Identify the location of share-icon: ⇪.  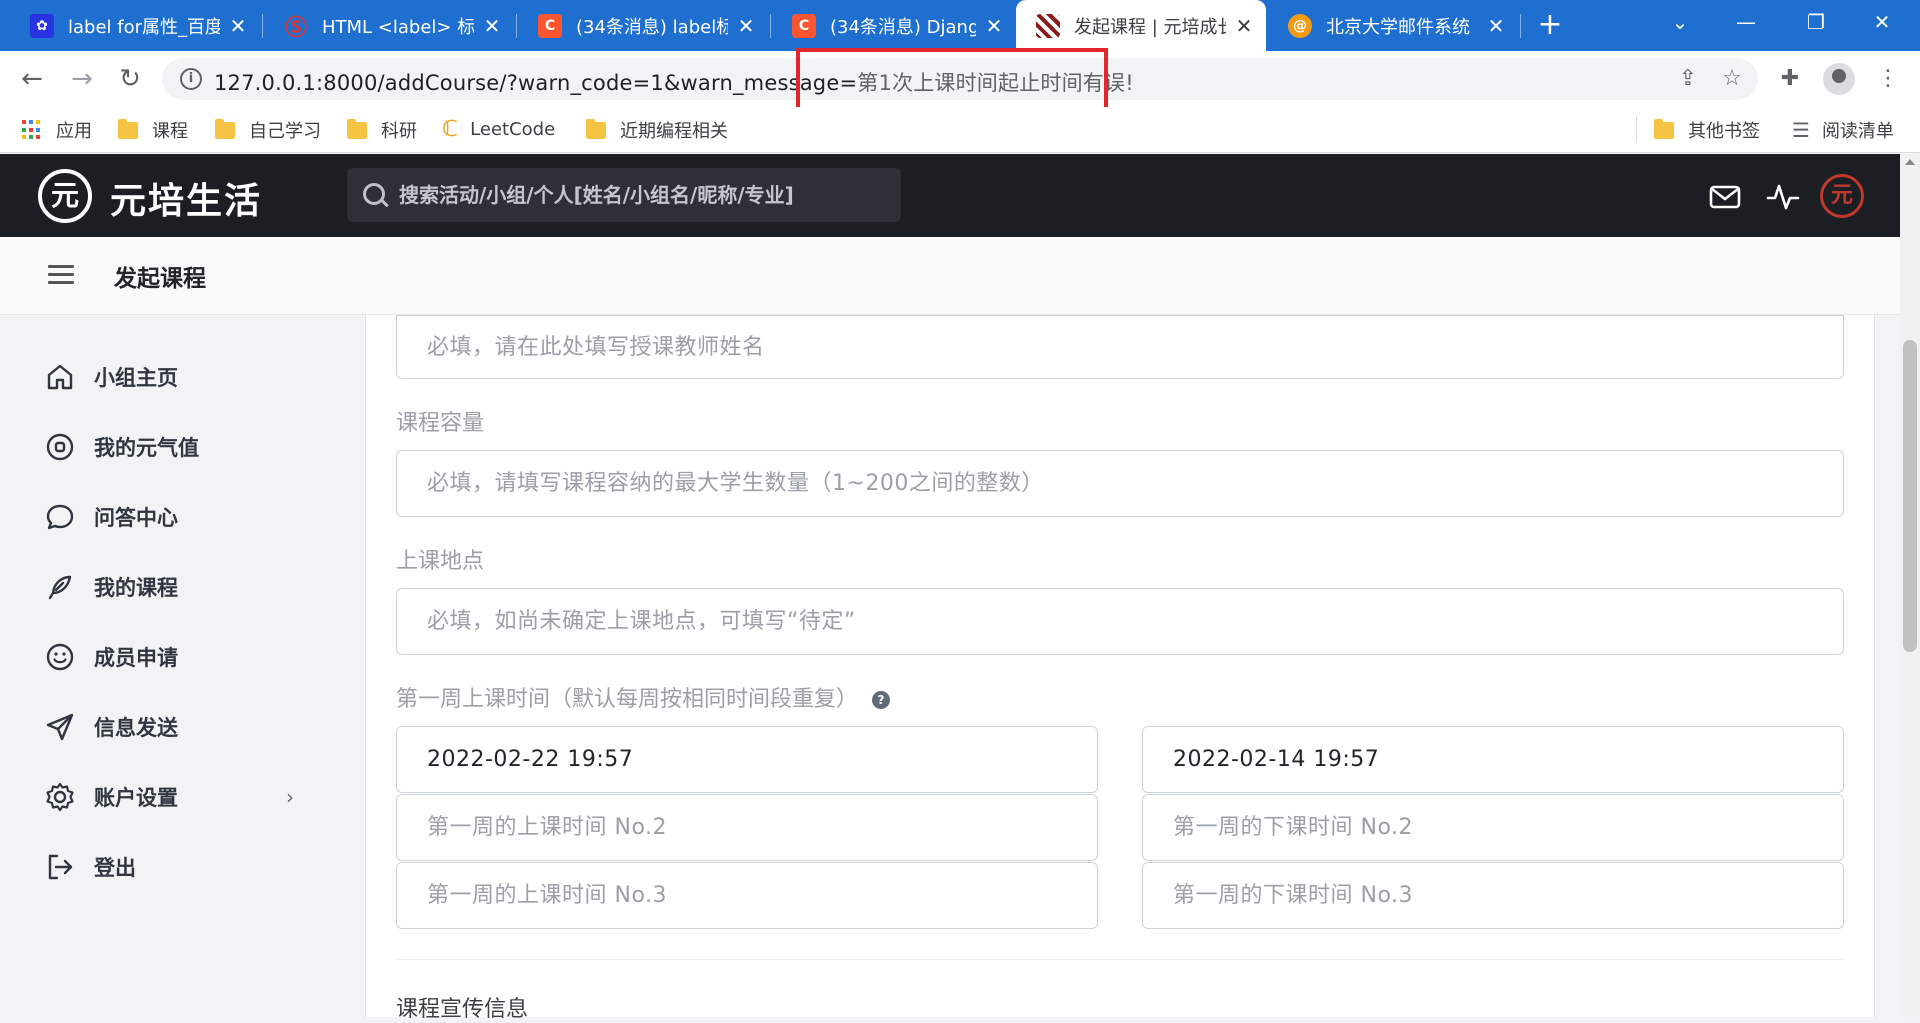
(1688, 79).